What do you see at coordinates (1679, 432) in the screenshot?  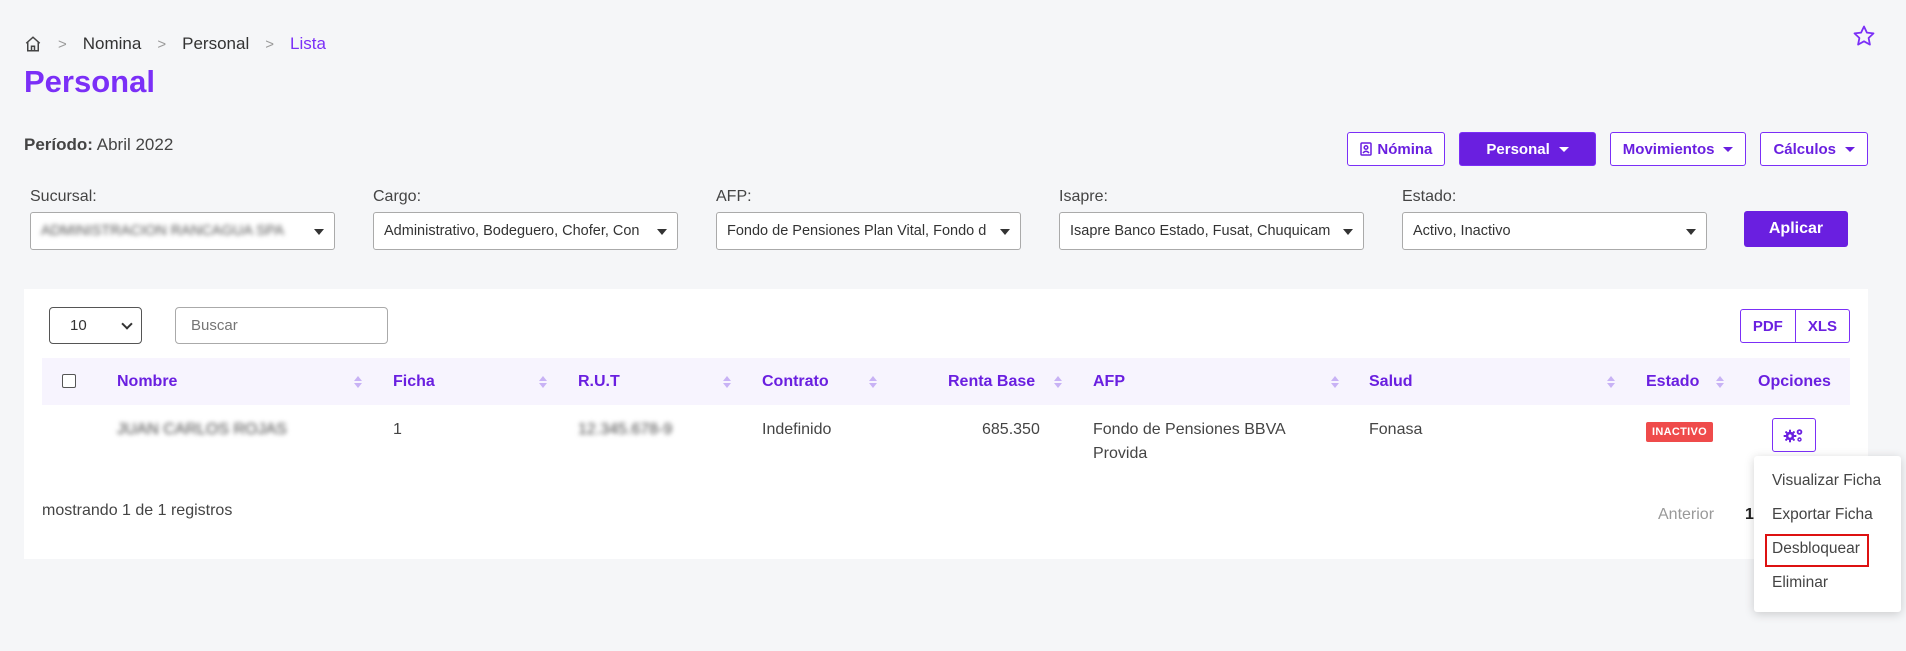 I see `status-badge: INACTIVO` at bounding box center [1679, 432].